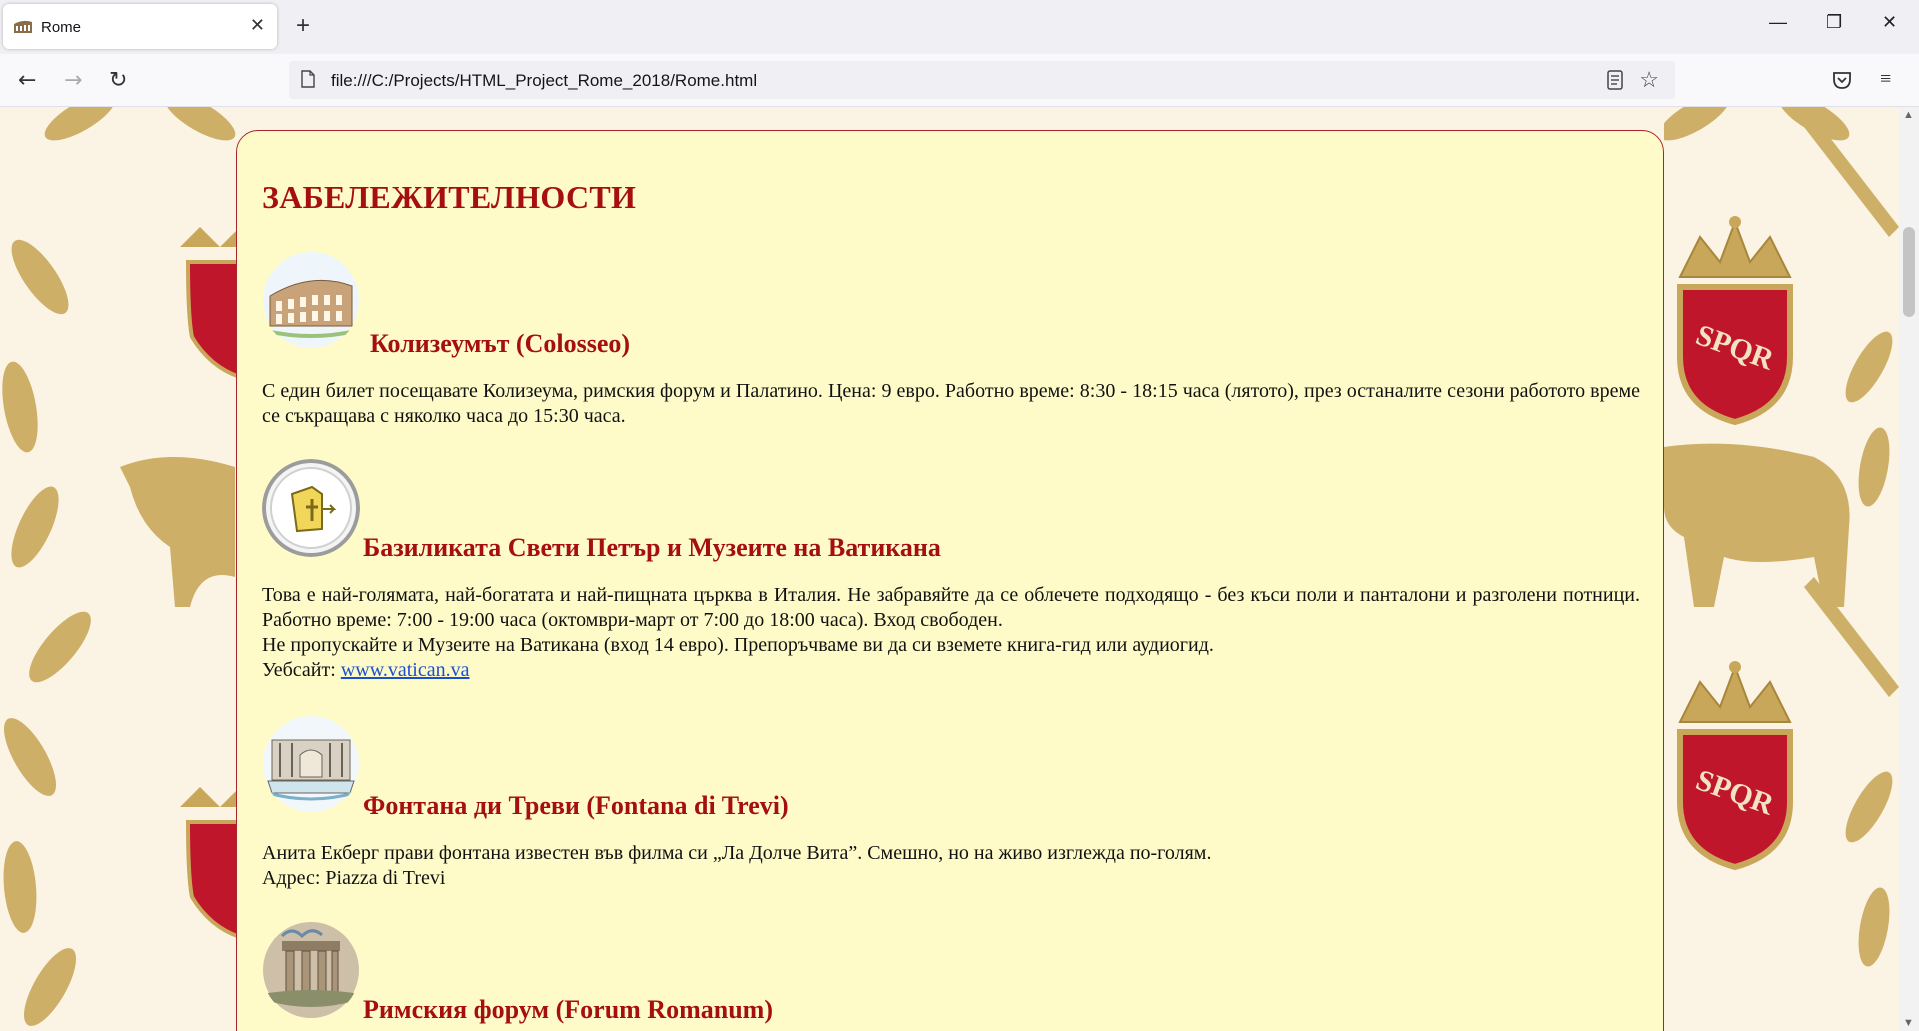 The image size is (1919, 1031). I want to click on sight-title: Фонтана ди Треви (Fontana di Trevi), so click(576, 805).